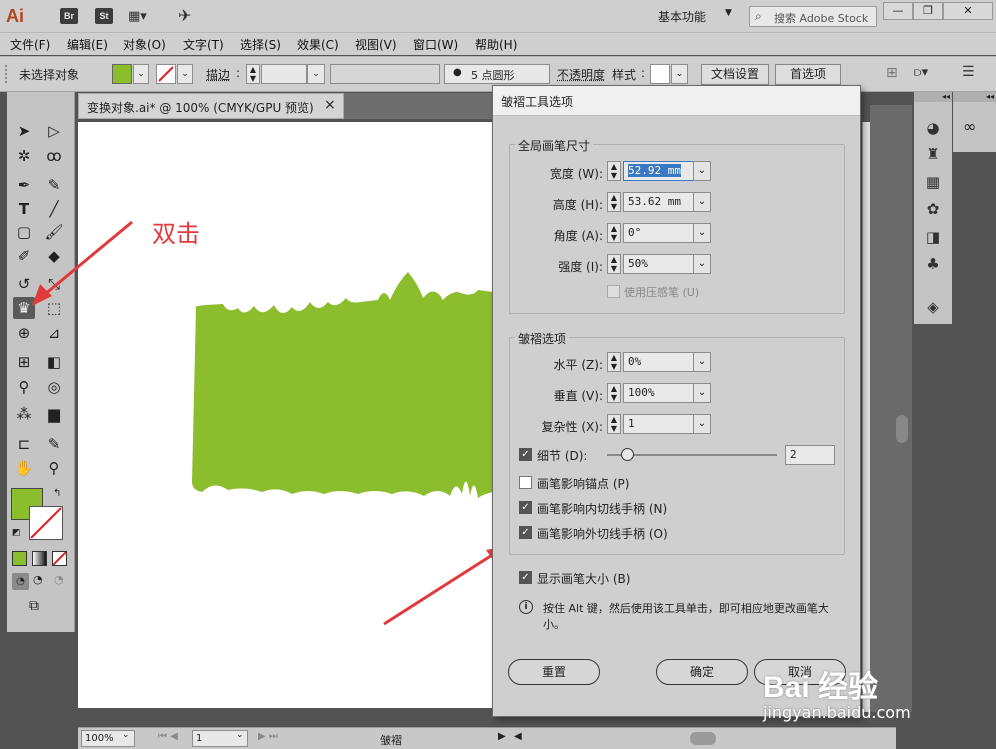 The image size is (996, 749). Describe the element at coordinates (385, 74) in the screenshot. I see `variable-width-profile` at that location.